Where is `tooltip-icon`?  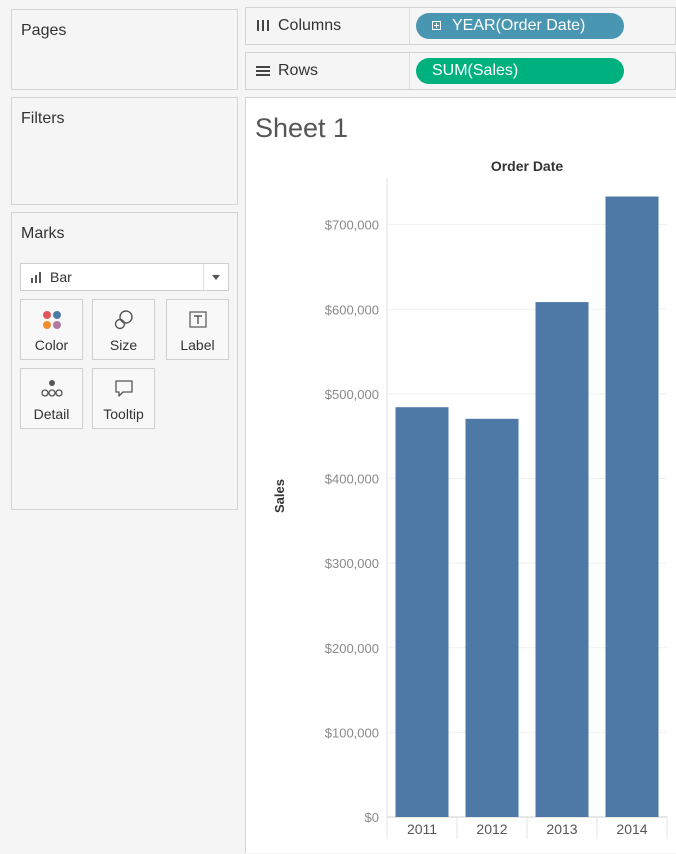
tooltip-icon is located at coordinates (123, 388).